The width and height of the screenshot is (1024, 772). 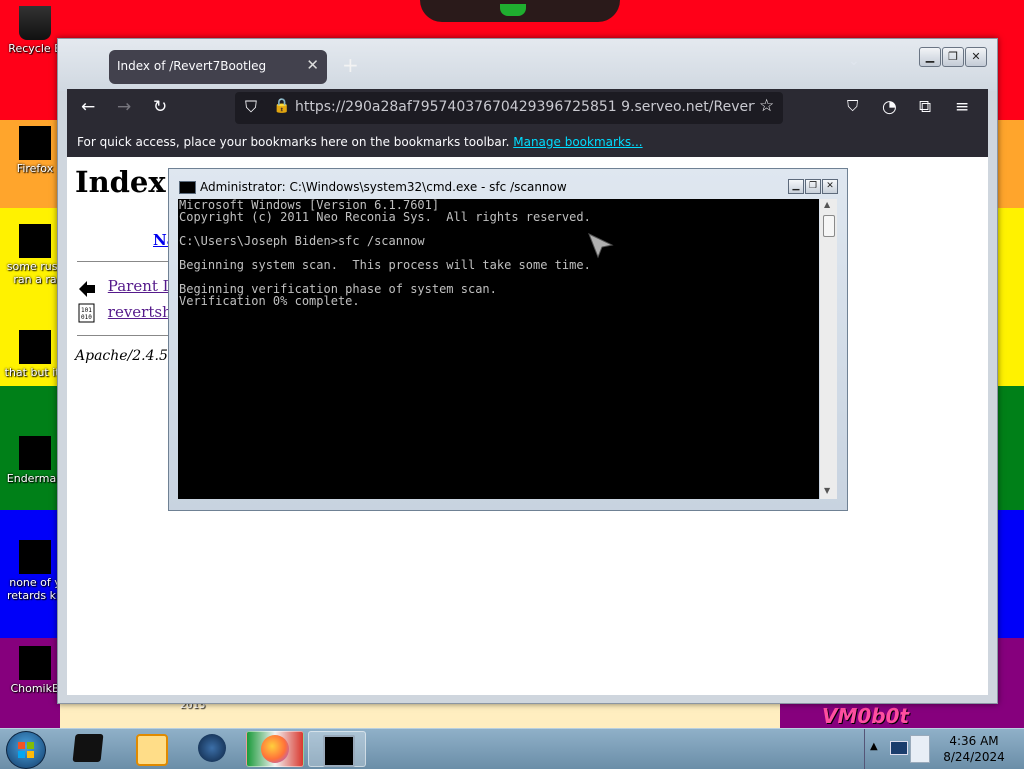 I want to click on cmd-close-button: ✕, so click(x=830, y=186).